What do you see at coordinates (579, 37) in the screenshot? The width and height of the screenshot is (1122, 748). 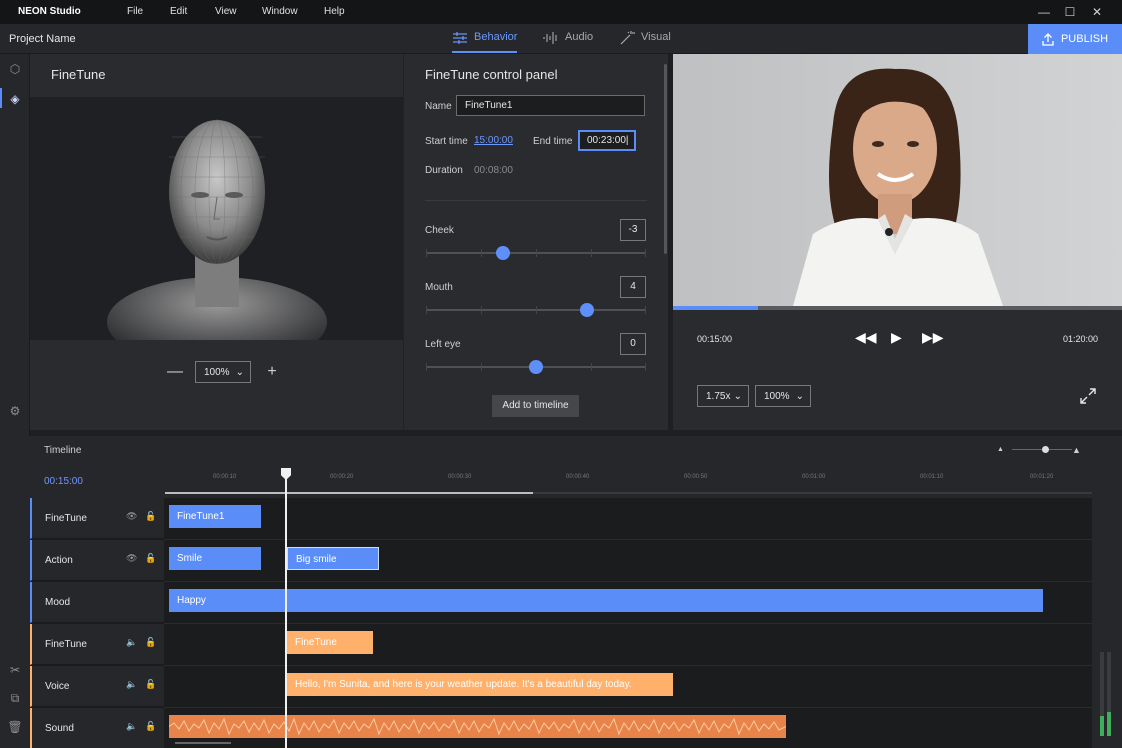 I see `tab-audio-label: Audio` at bounding box center [579, 37].